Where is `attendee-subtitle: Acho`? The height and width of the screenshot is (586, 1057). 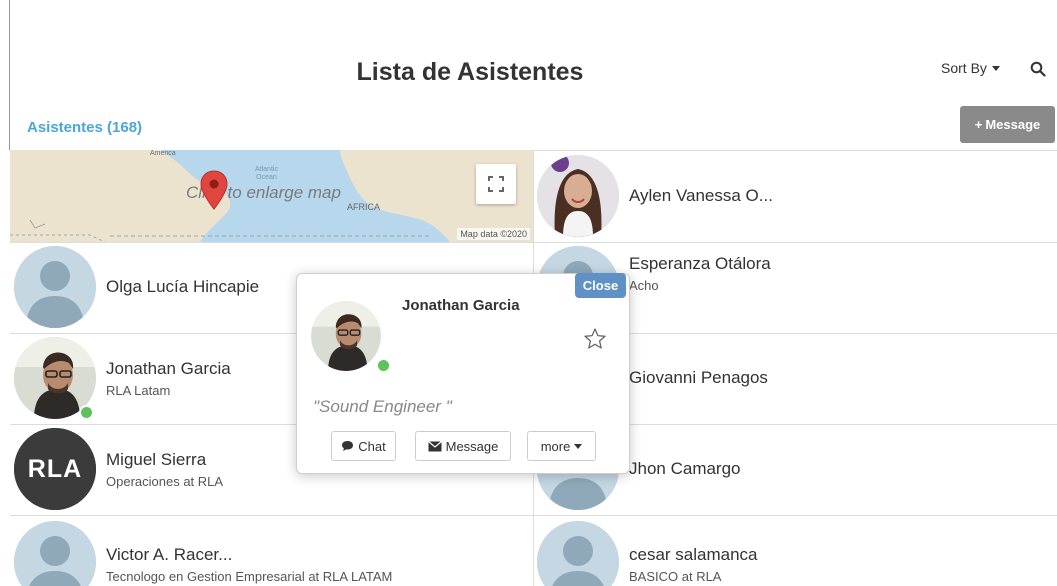 attendee-subtitle: Acho is located at coordinates (644, 285).